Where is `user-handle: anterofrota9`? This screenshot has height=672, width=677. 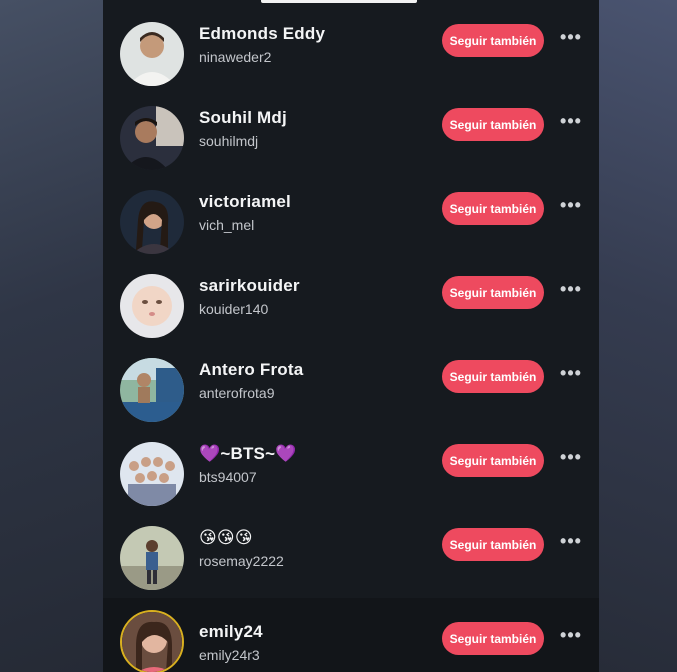 user-handle: anterofrota9 is located at coordinates (237, 393).